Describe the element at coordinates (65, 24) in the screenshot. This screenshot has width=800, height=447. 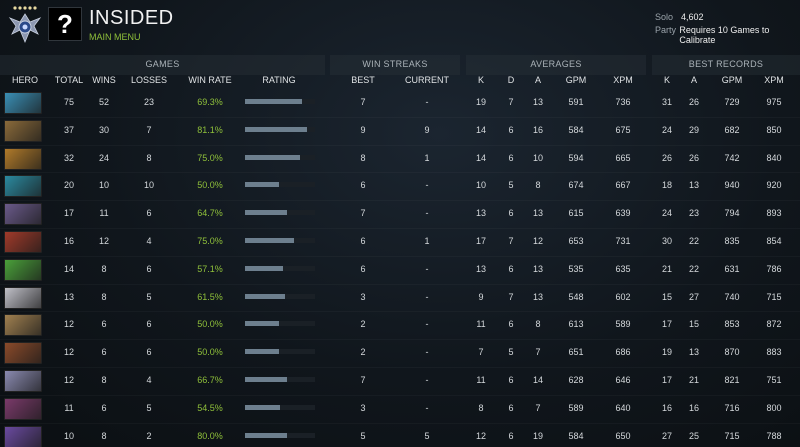
I see `avatar: ?` at that location.